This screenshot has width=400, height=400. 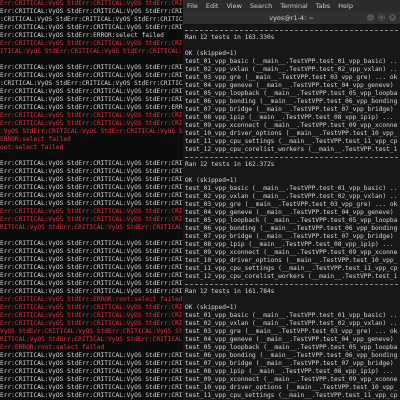 What do you see at coordinates (192, 6) in the screenshot?
I see `menu-file: File` at bounding box center [192, 6].